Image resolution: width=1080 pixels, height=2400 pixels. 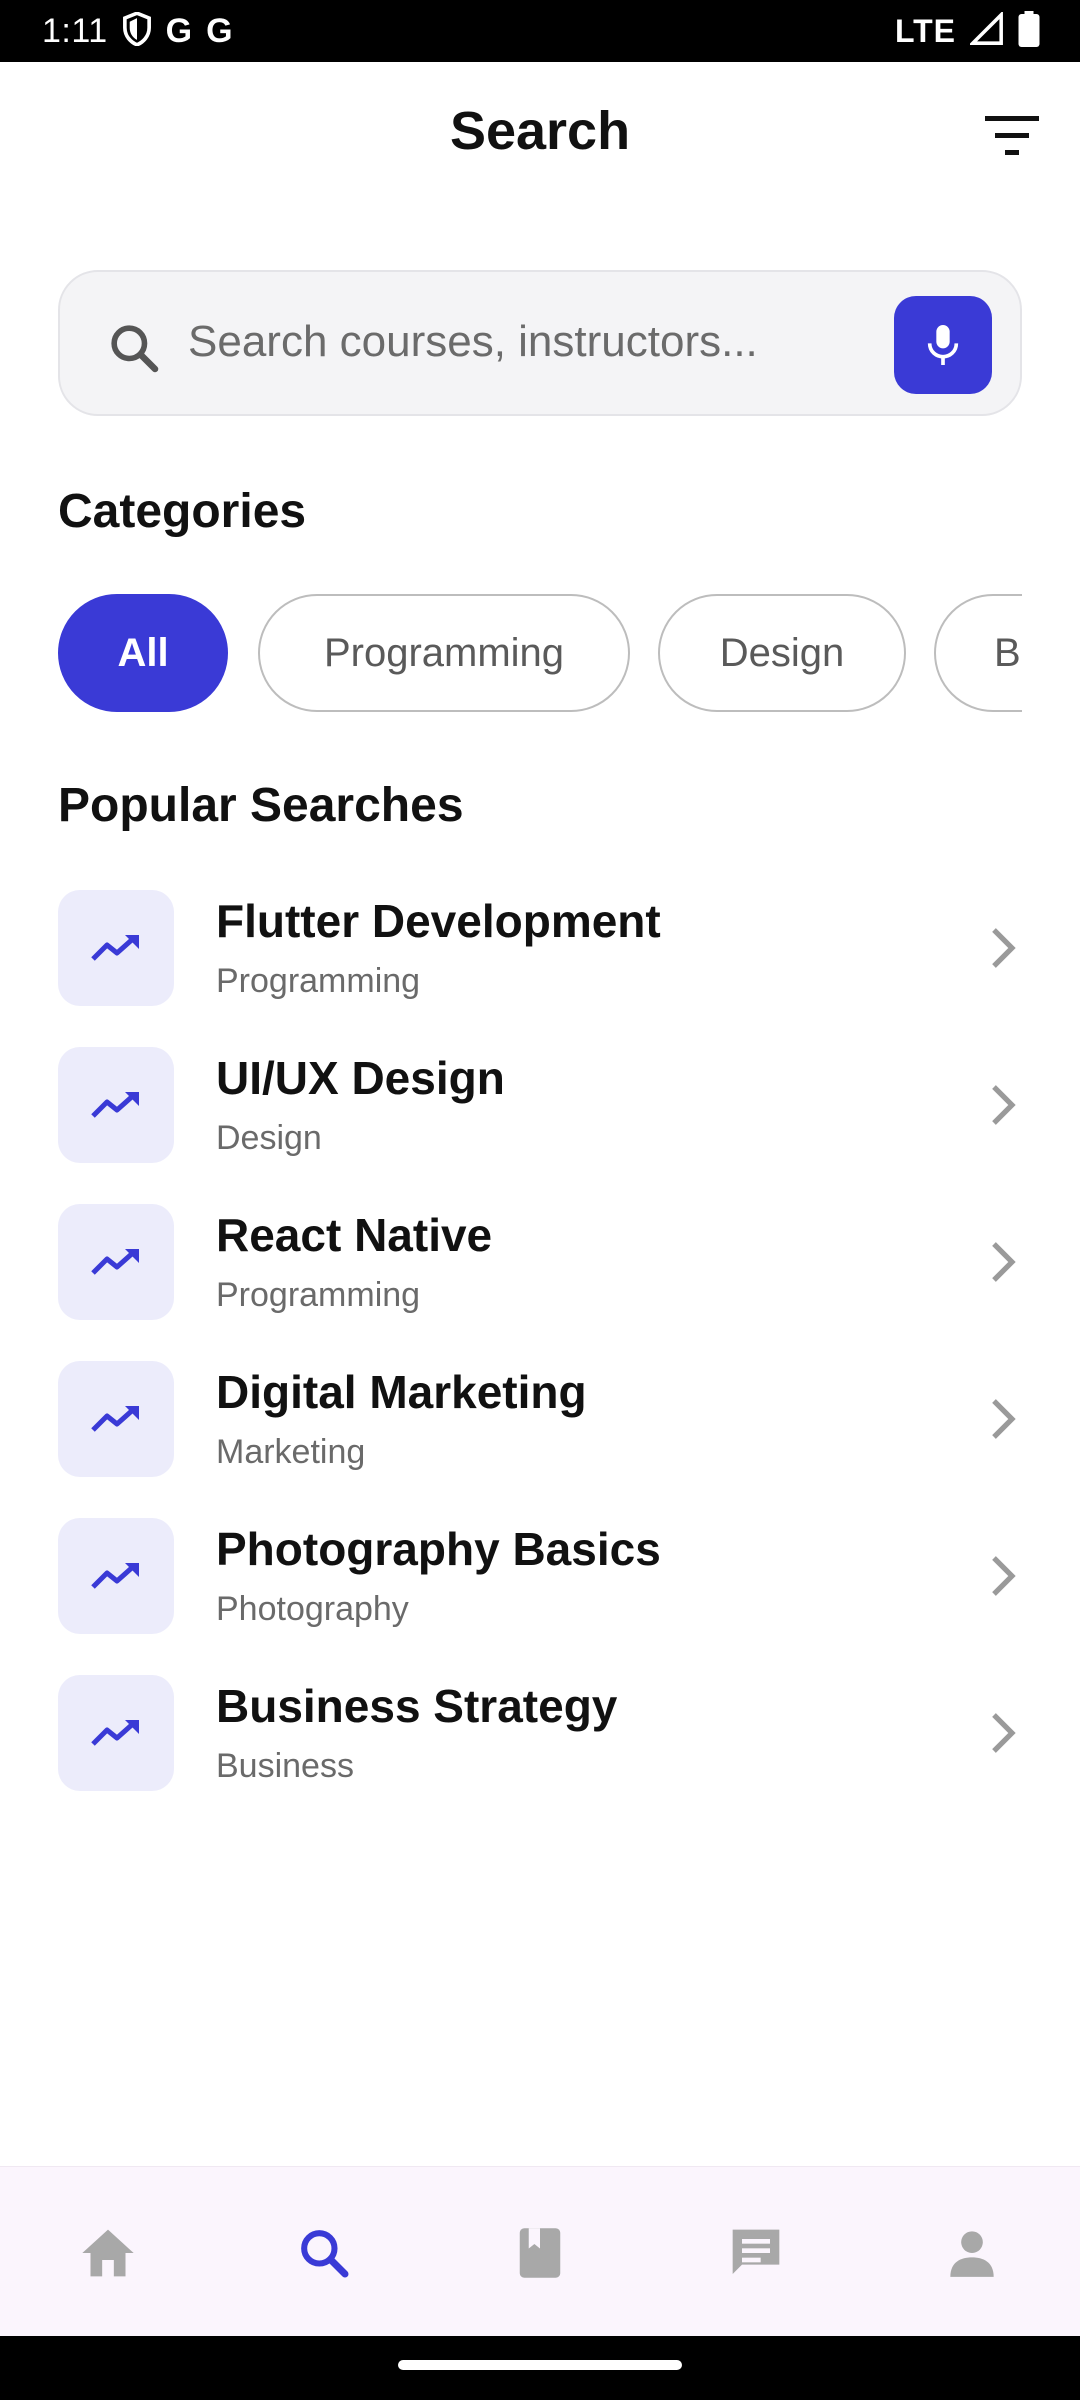 What do you see at coordinates (75, 30) in the screenshot?
I see `status-time: 1:11` at bounding box center [75, 30].